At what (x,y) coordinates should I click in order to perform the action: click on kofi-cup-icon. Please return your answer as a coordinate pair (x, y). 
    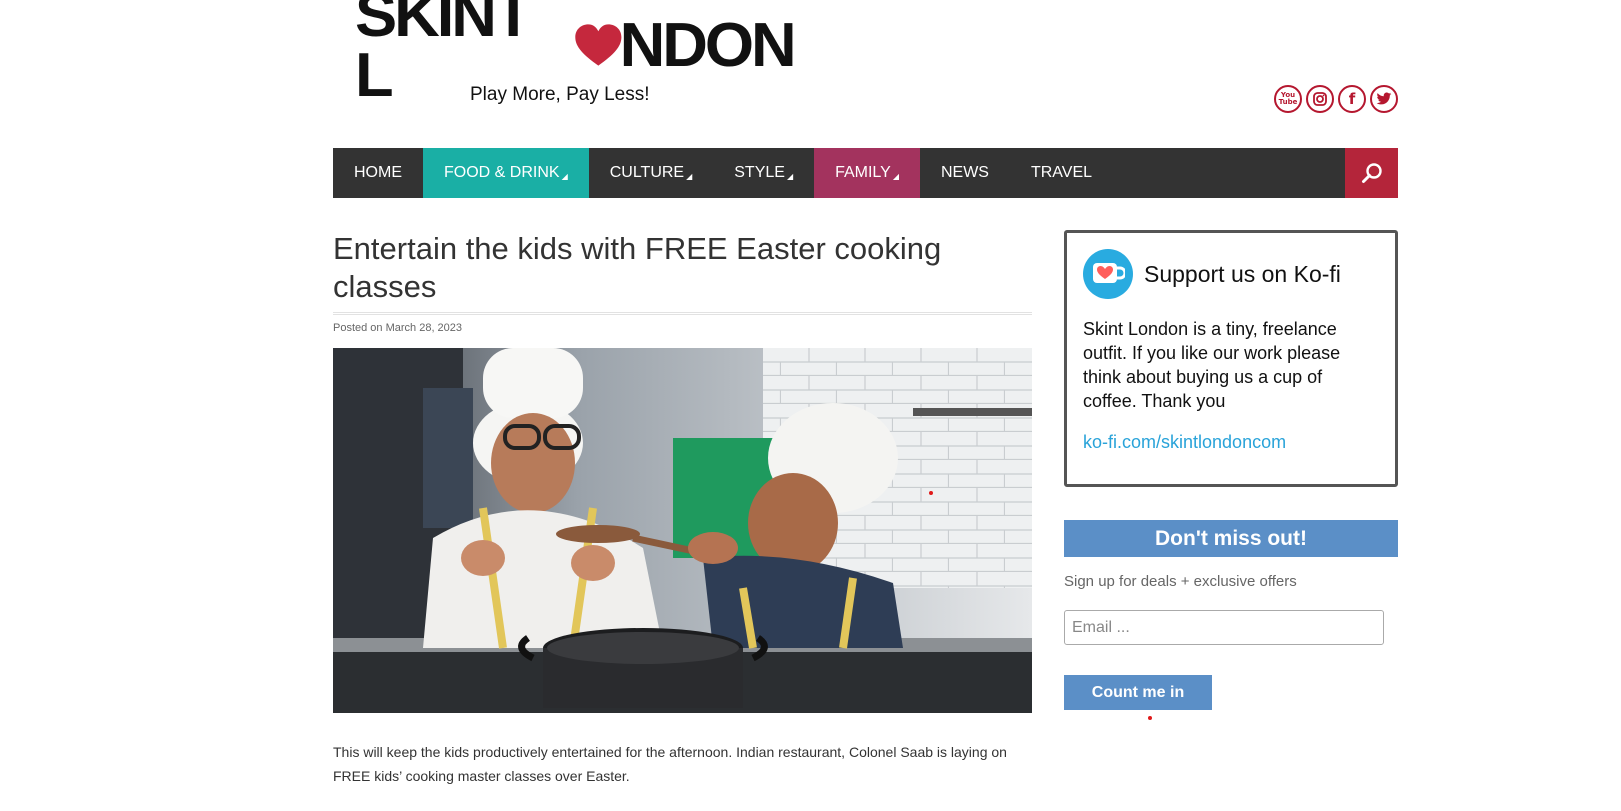
    Looking at the image, I should click on (1108, 274).